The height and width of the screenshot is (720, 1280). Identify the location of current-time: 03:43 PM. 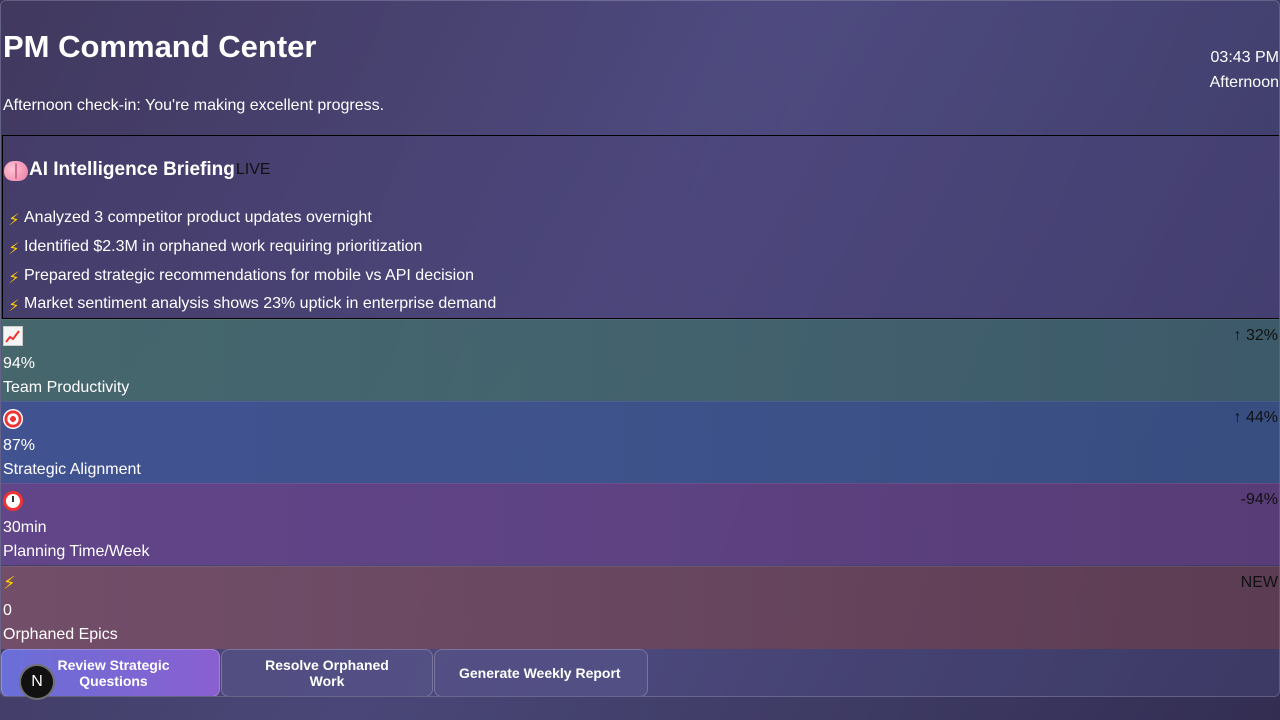
(1244, 57).